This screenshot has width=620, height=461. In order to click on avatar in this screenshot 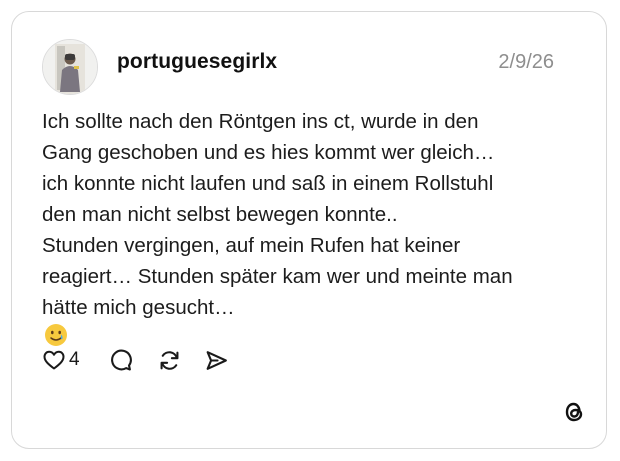, I will do `click(70, 67)`.